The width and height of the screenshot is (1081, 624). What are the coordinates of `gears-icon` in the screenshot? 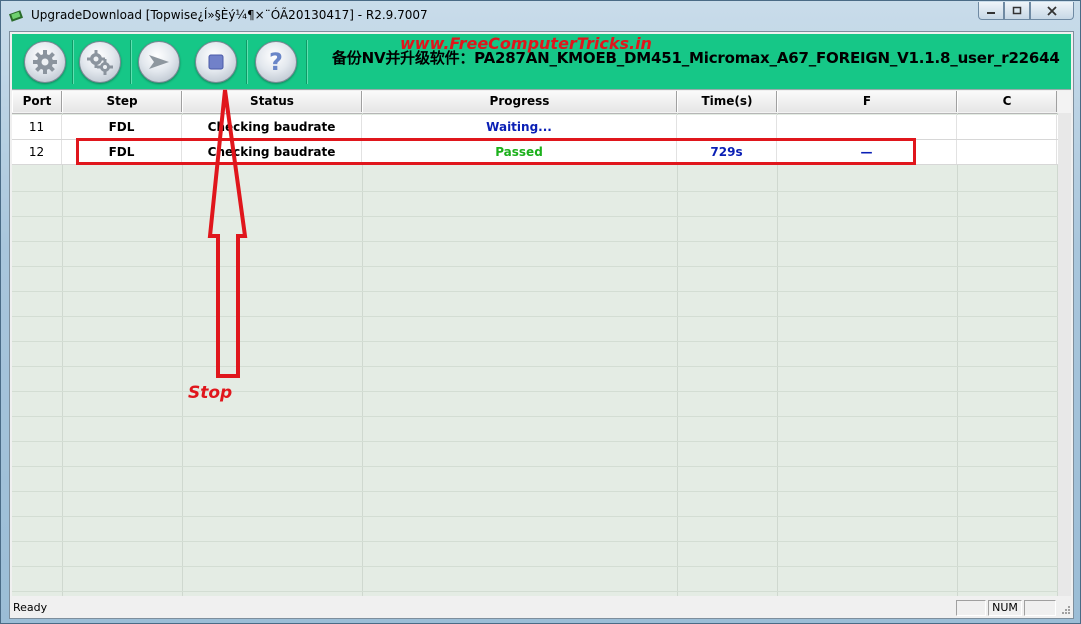 It's located at (100, 62).